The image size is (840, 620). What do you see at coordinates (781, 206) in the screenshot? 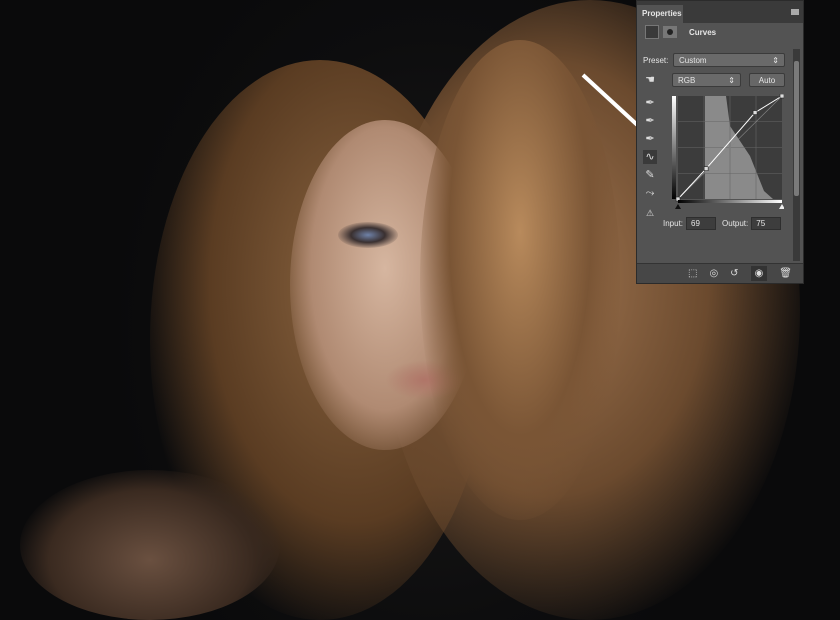
I see `white-point-slider` at bounding box center [781, 206].